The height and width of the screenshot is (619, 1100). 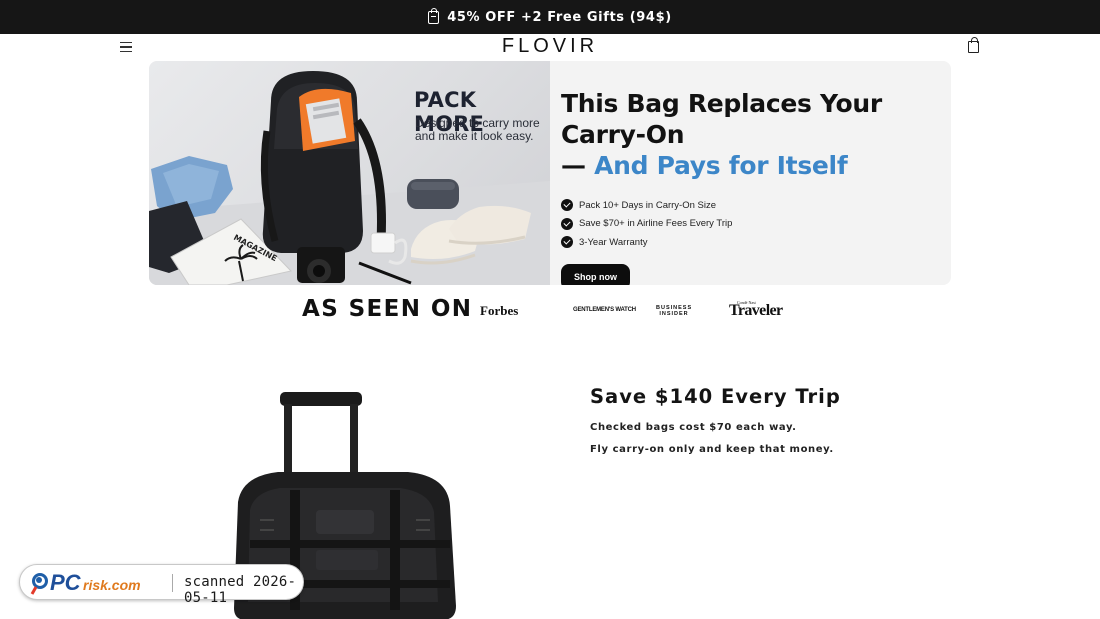 What do you see at coordinates (499, 310) in the screenshot?
I see `forbes-logo: Forbes` at bounding box center [499, 310].